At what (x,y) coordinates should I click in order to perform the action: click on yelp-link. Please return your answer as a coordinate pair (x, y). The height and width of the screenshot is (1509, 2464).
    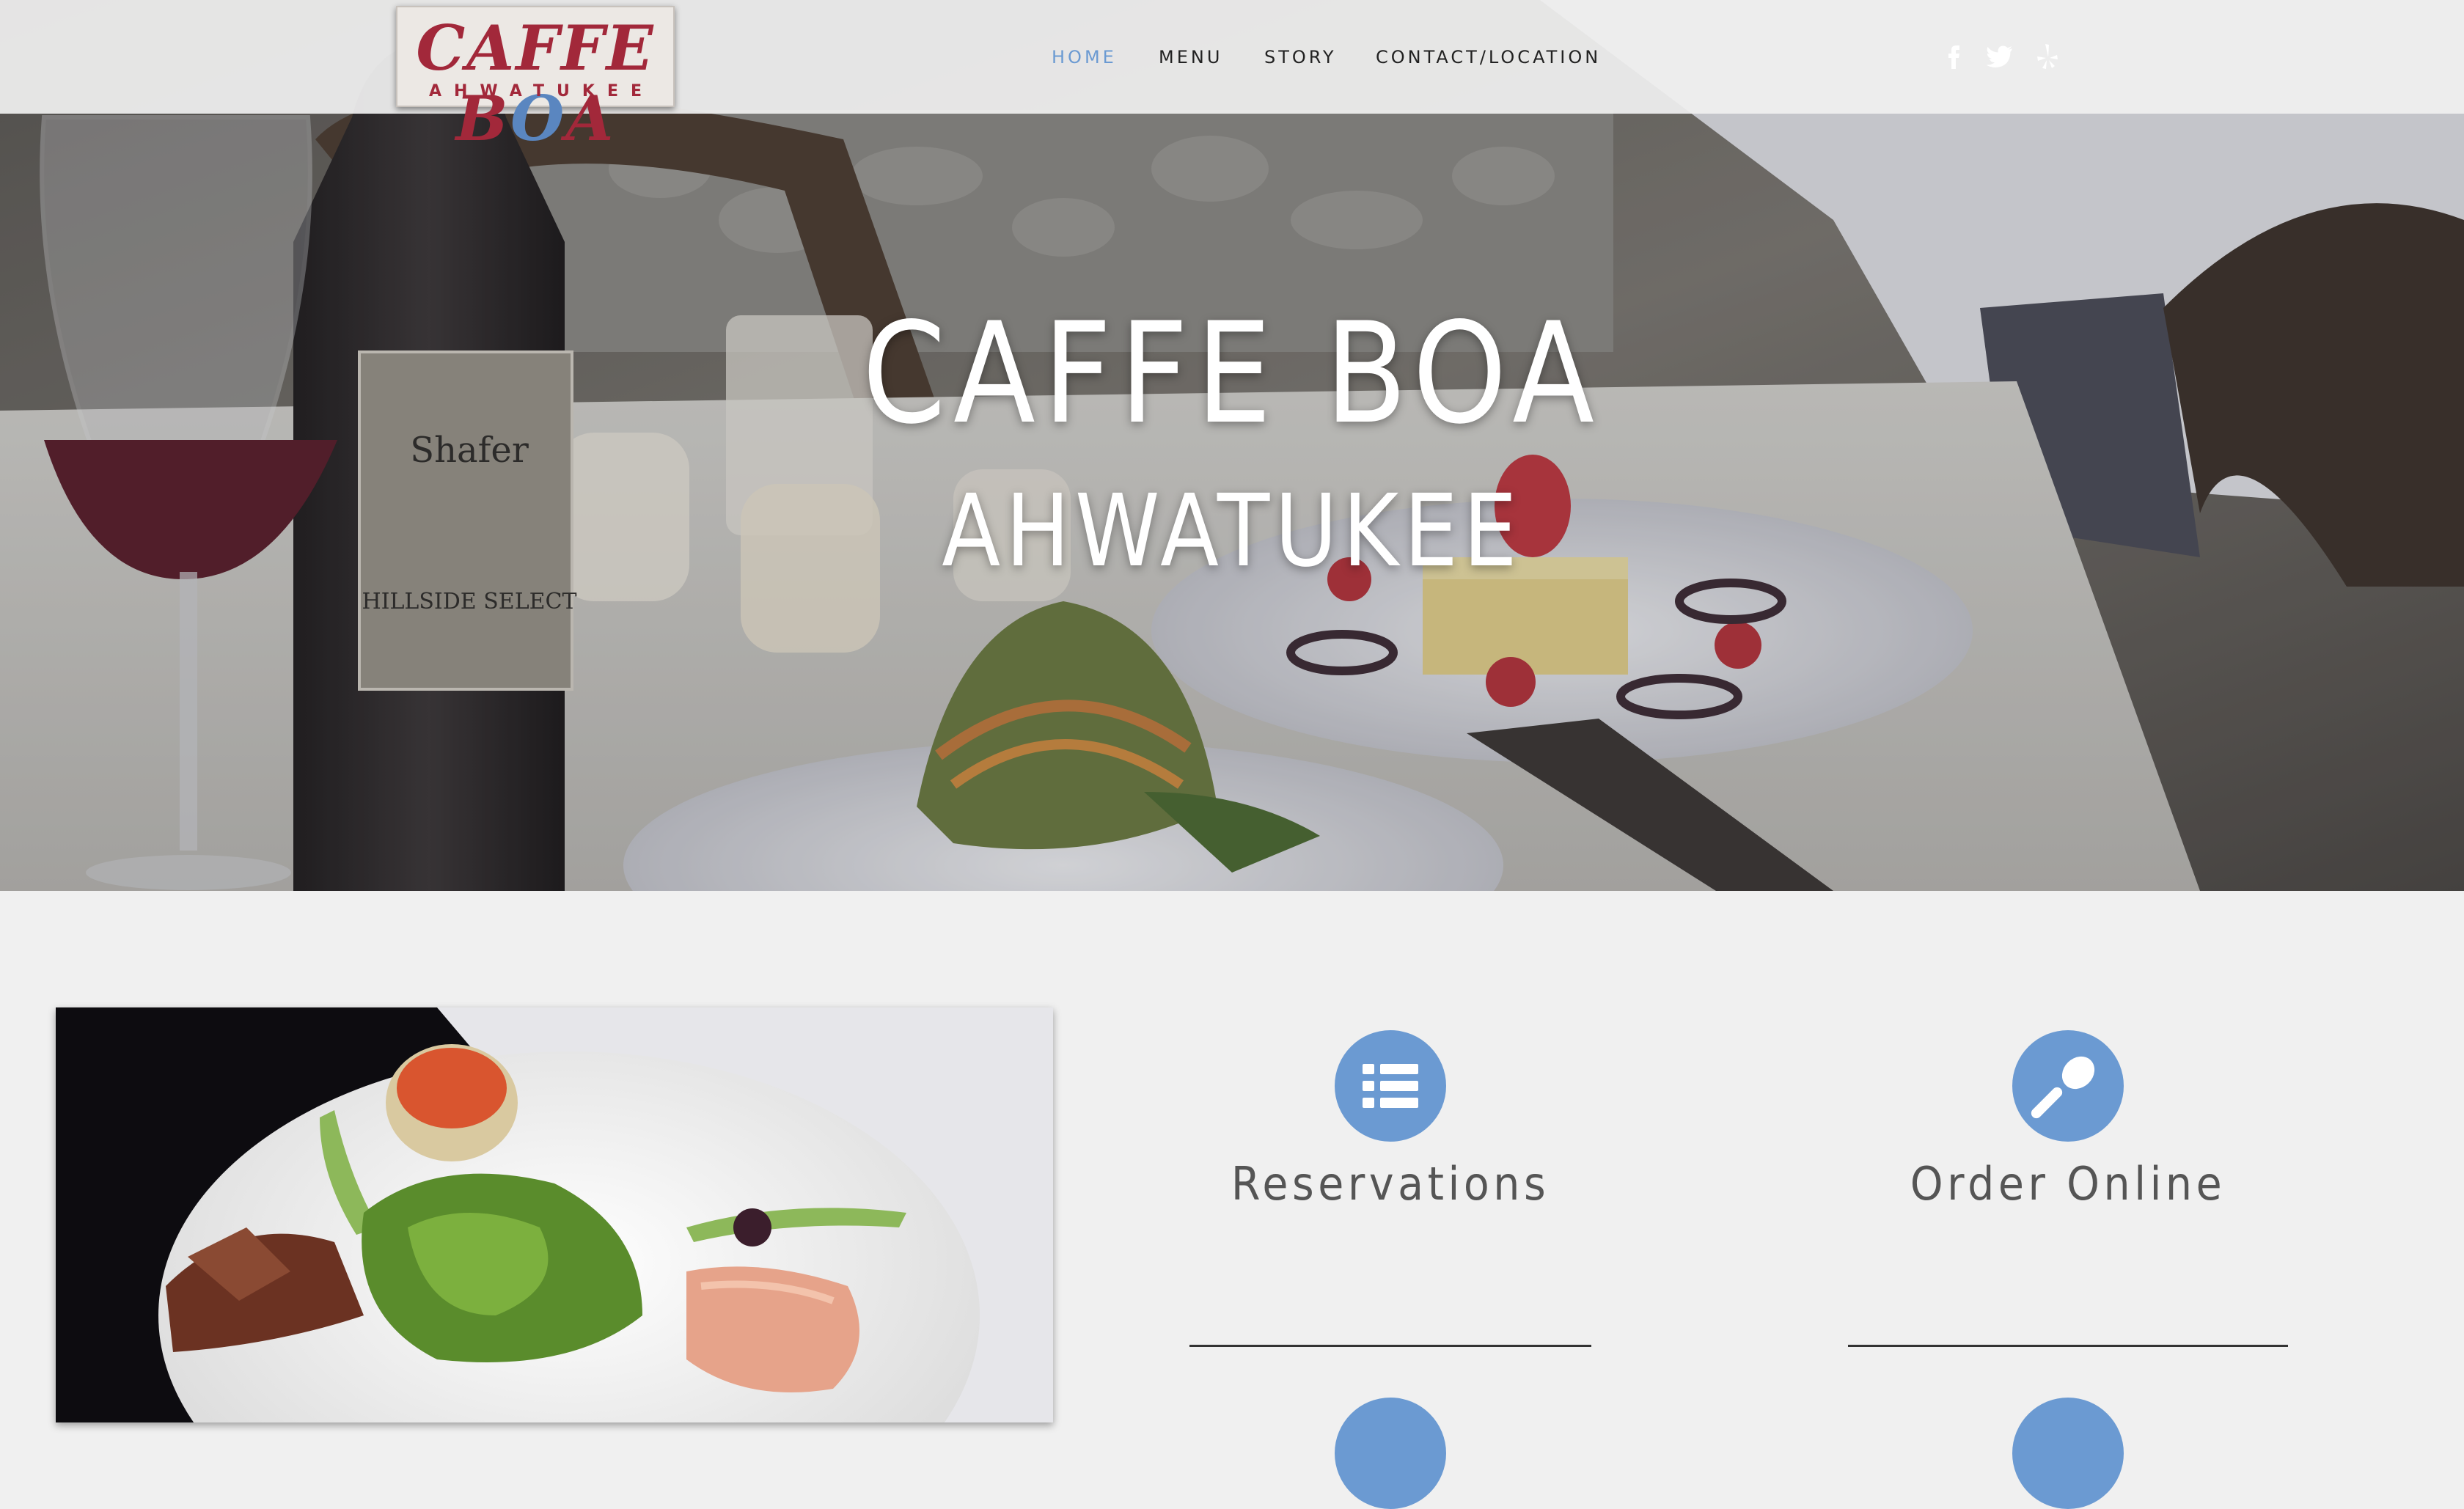
    Looking at the image, I should click on (2046, 56).